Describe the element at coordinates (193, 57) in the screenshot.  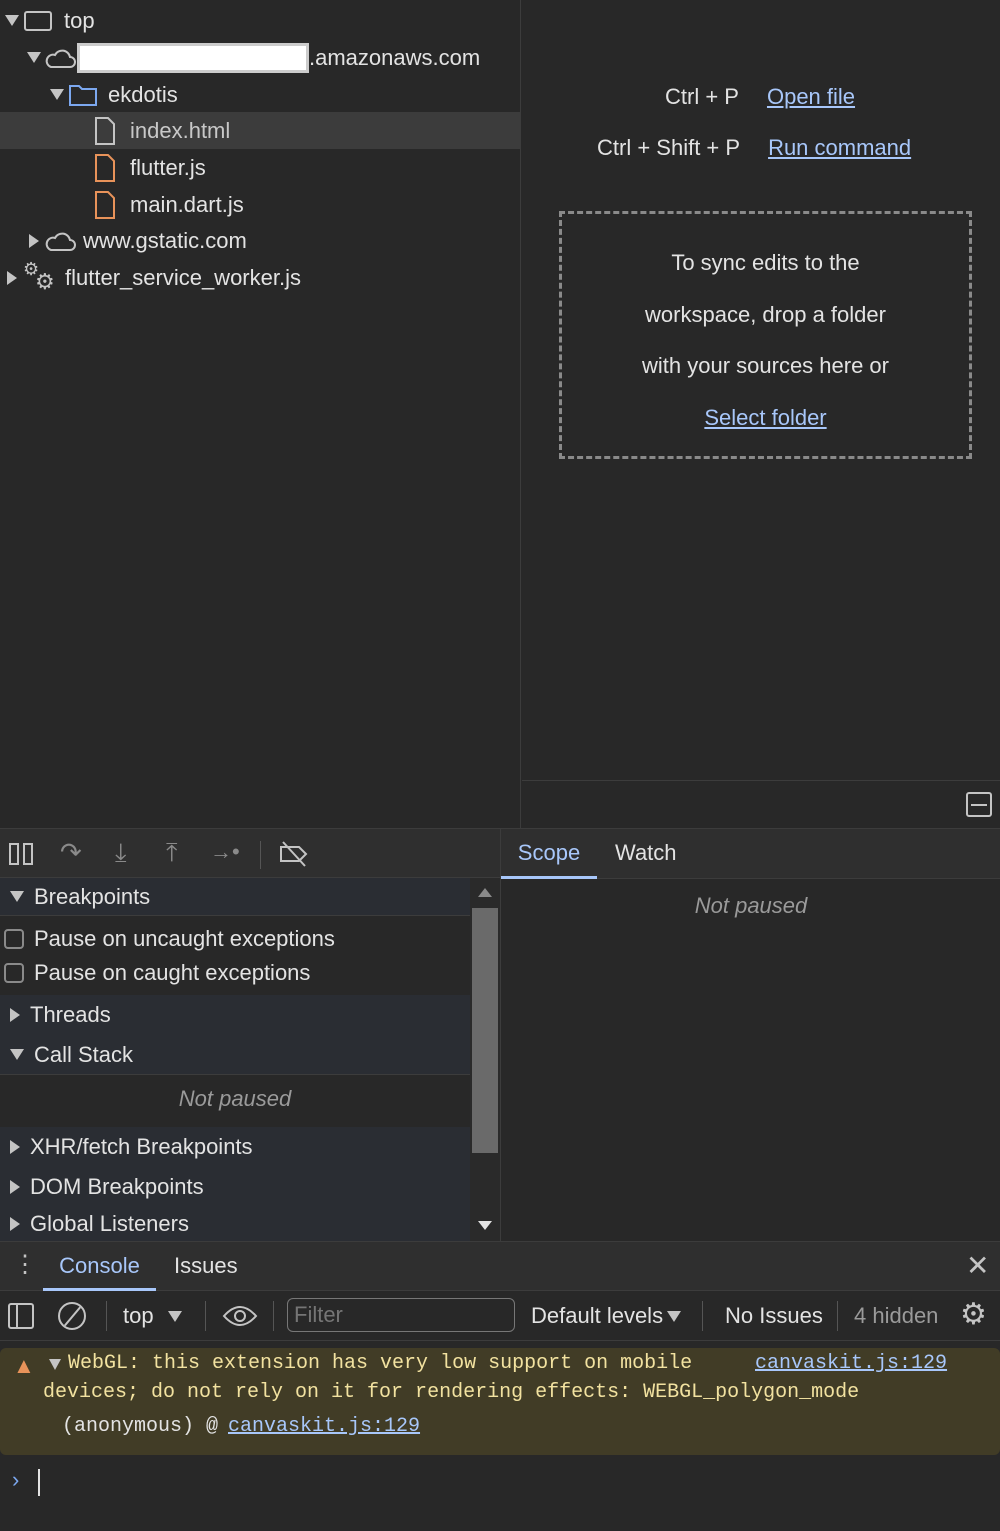
I see `redacted-host` at that location.